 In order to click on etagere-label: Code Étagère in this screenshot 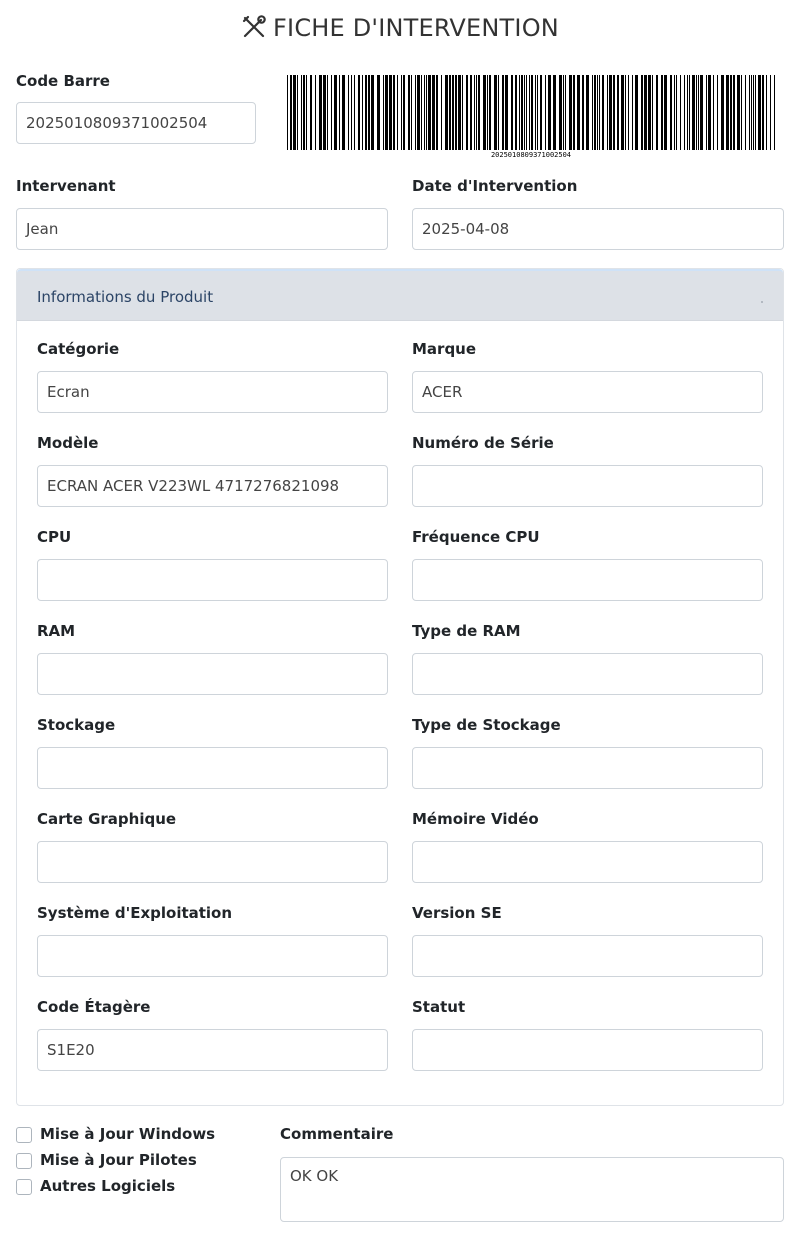, I will do `click(94, 1007)`.